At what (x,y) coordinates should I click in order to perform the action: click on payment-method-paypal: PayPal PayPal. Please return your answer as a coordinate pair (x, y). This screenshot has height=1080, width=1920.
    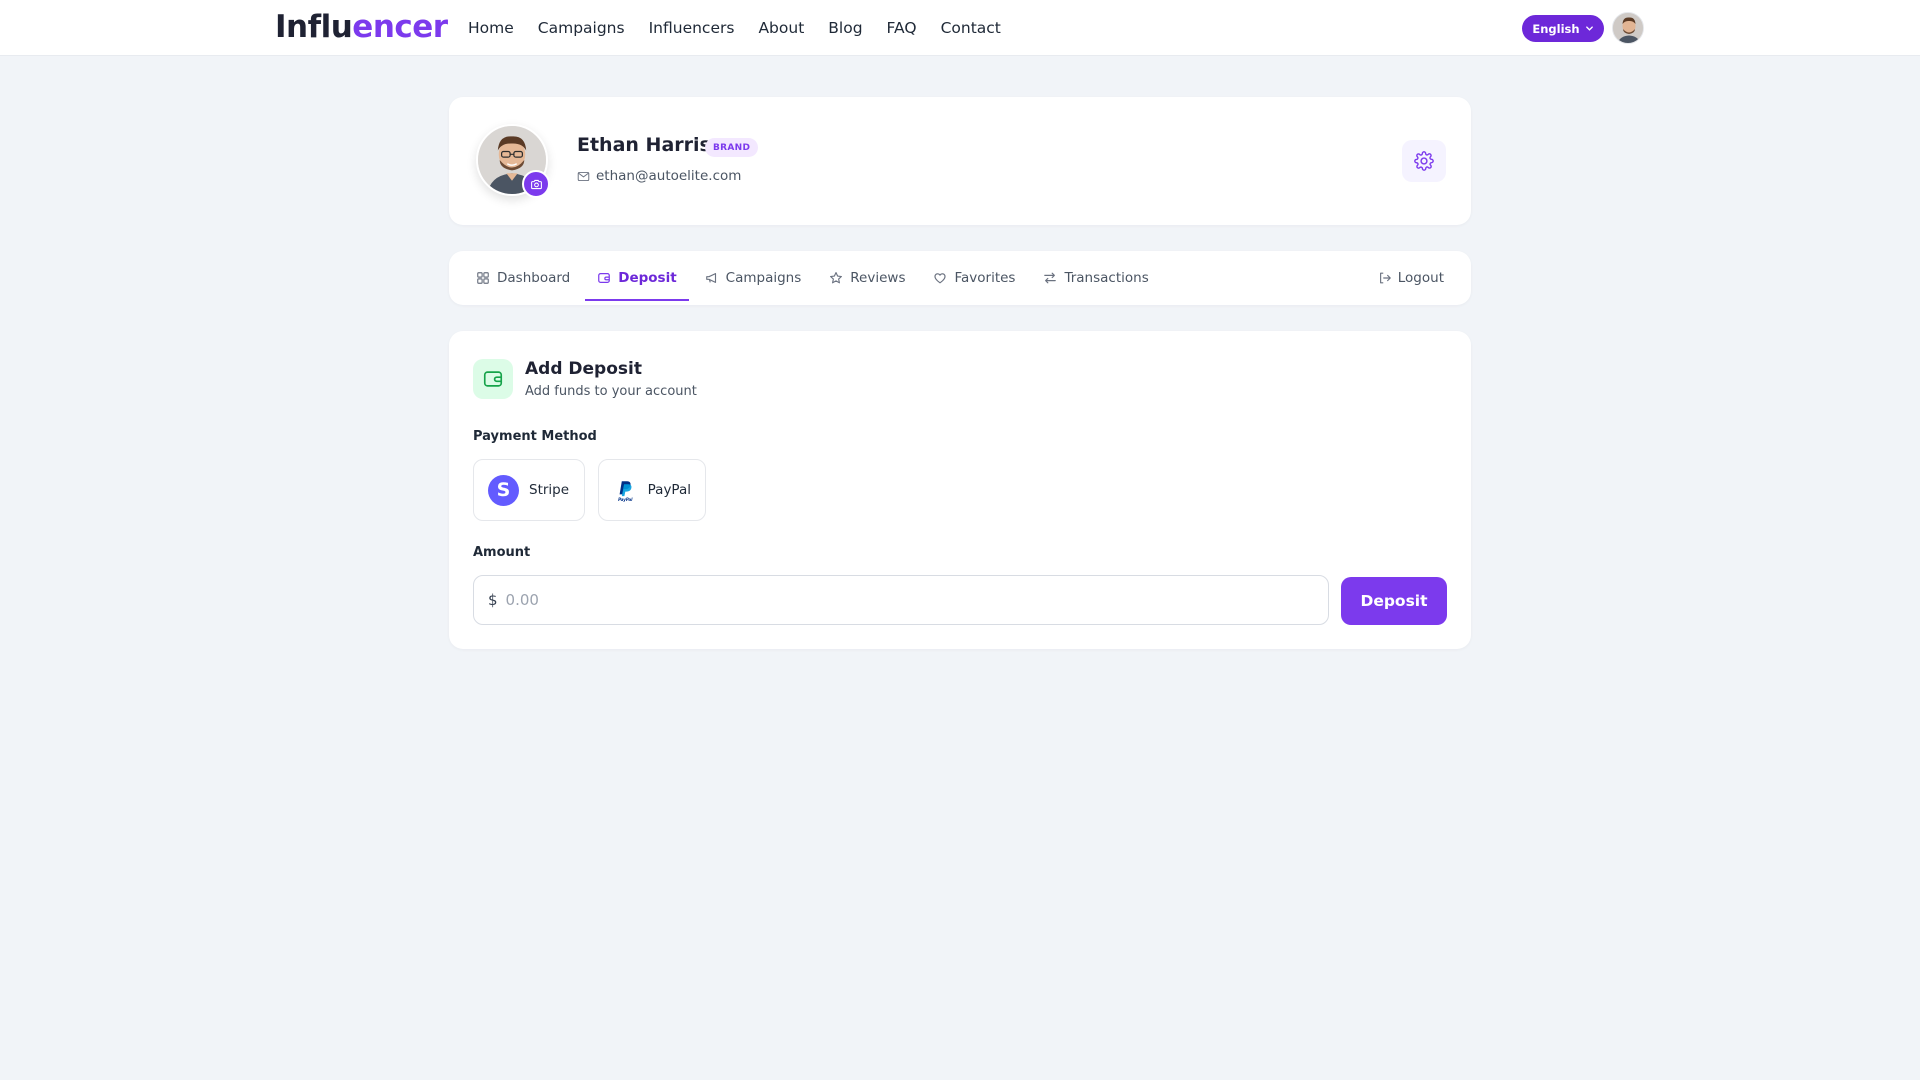
    Looking at the image, I should click on (652, 490).